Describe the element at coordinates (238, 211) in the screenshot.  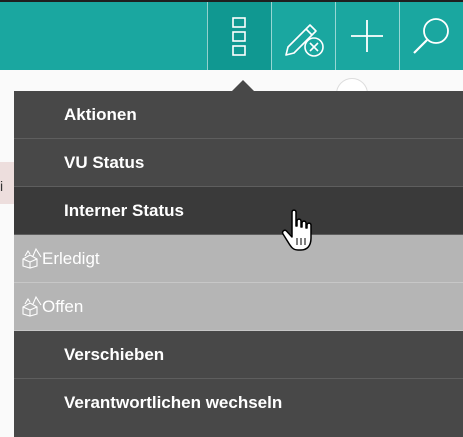
I see `menu-item-interner-status: Interner Status` at that location.